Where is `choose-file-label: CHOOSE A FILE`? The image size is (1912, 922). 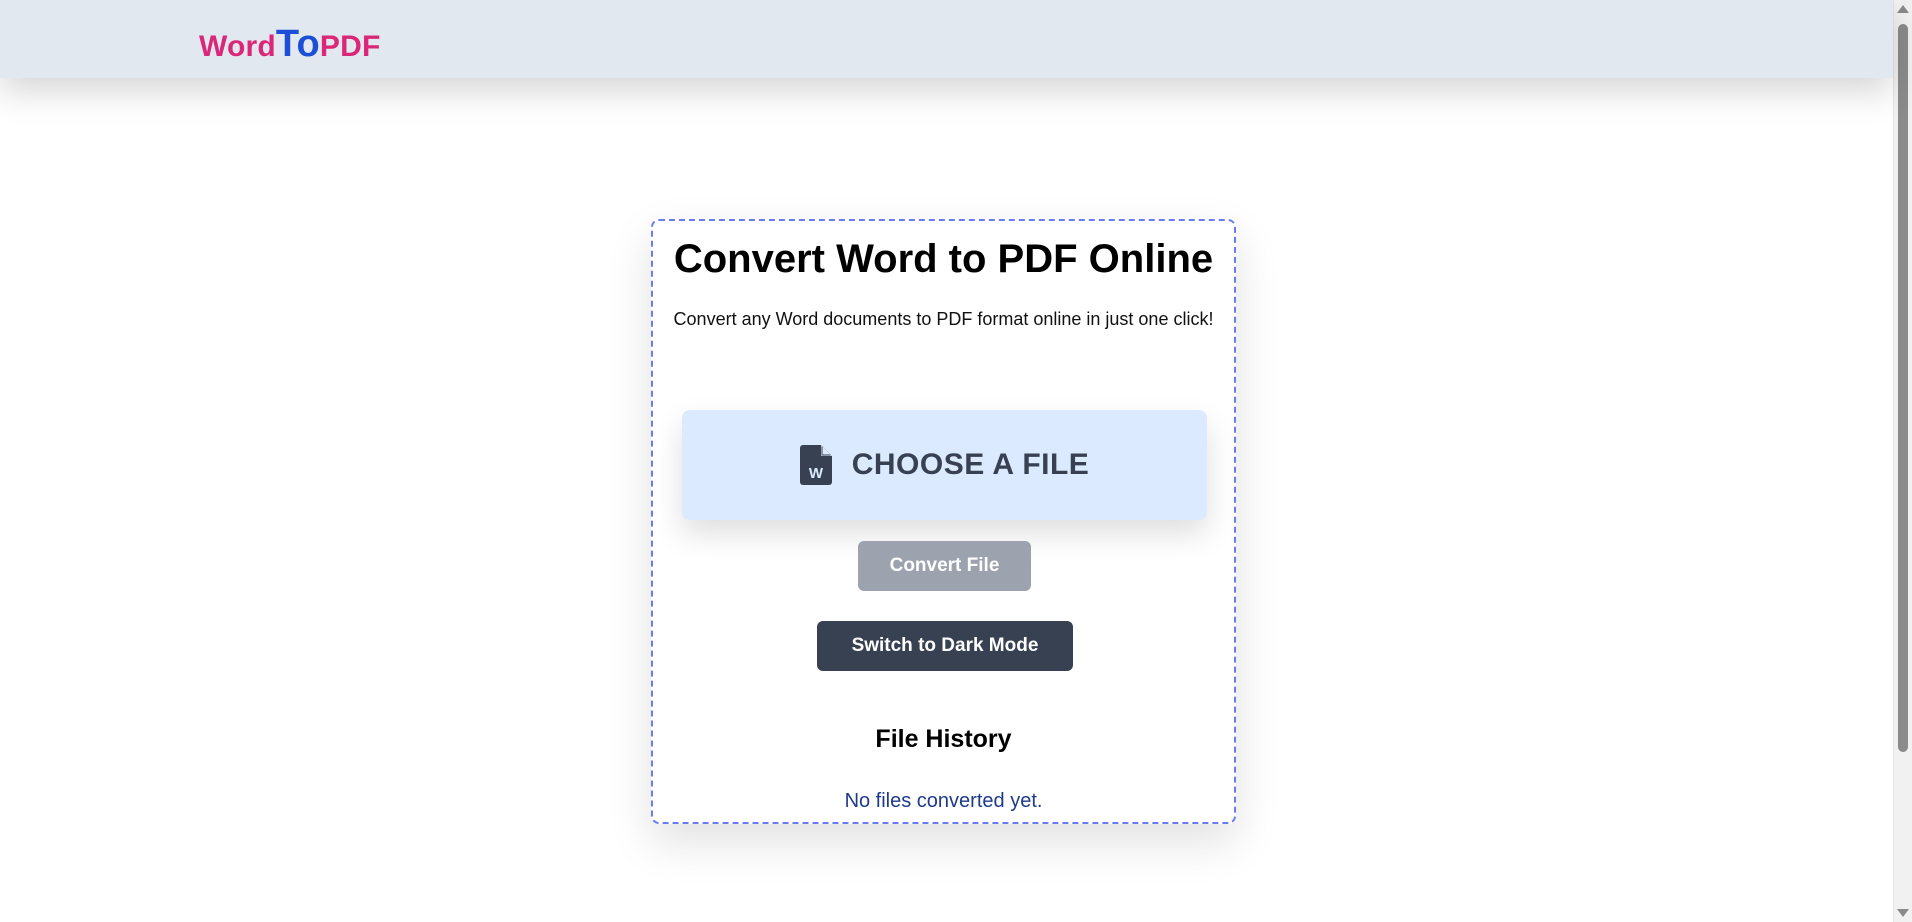 choose-file-label: CHOOSE A FILE is located at coordinates (970, 464).